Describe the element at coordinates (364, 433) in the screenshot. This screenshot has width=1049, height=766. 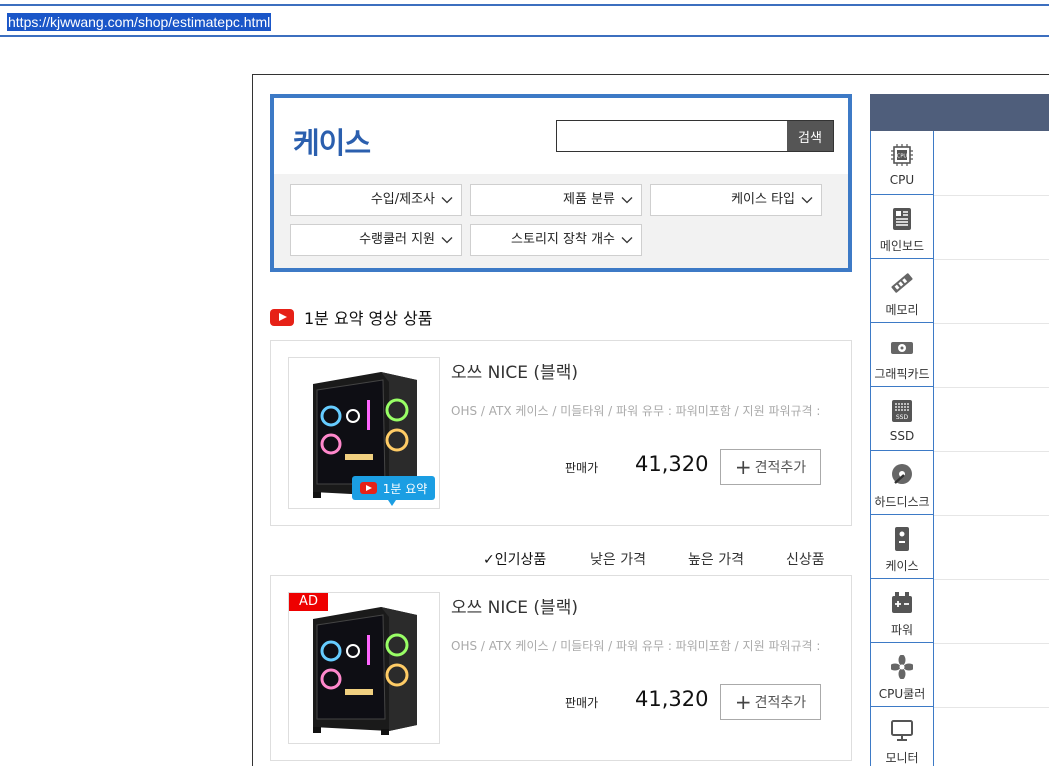
I see `product-image: 1분 요약` at that location.